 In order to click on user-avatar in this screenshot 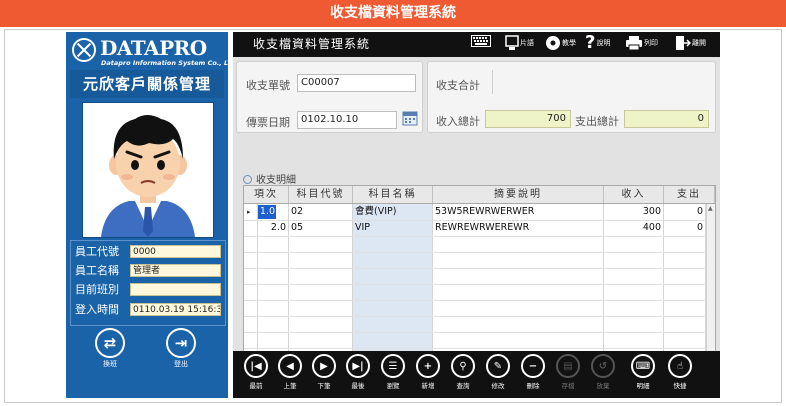, I will do `click(148, 170)`.